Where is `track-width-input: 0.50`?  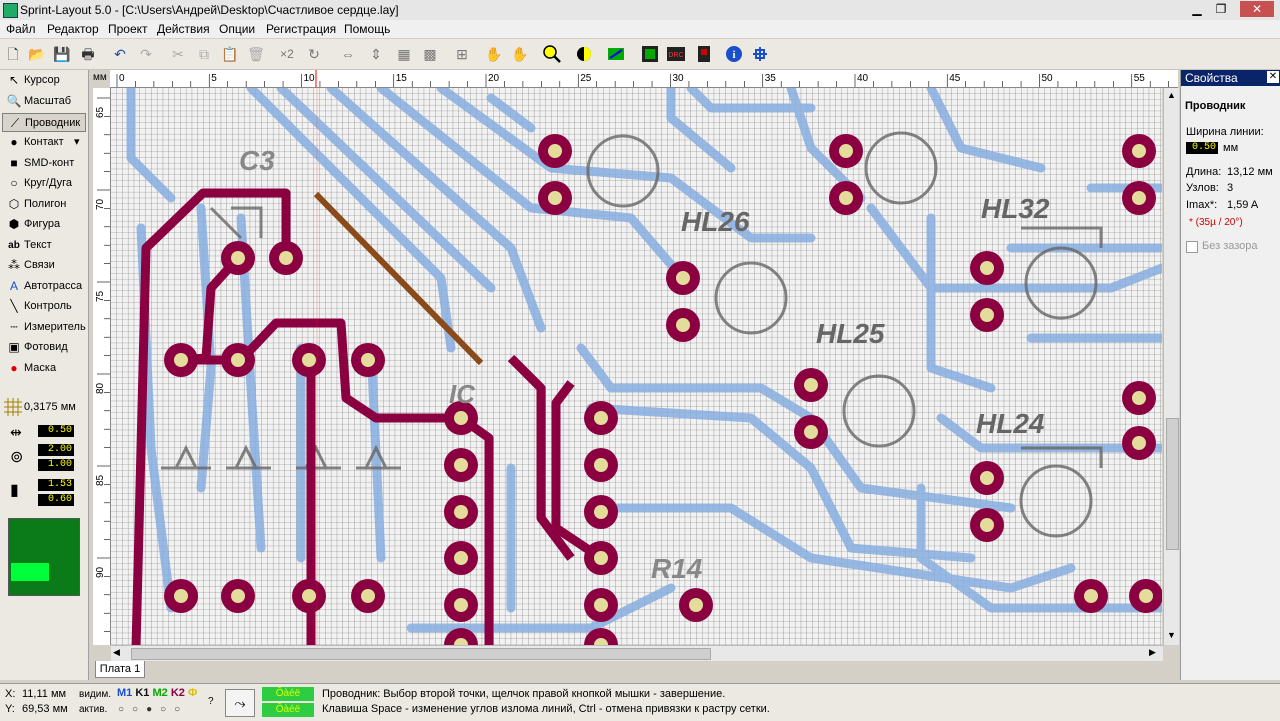 track-width-input: 0.50 is located at coordinates (56, 431).